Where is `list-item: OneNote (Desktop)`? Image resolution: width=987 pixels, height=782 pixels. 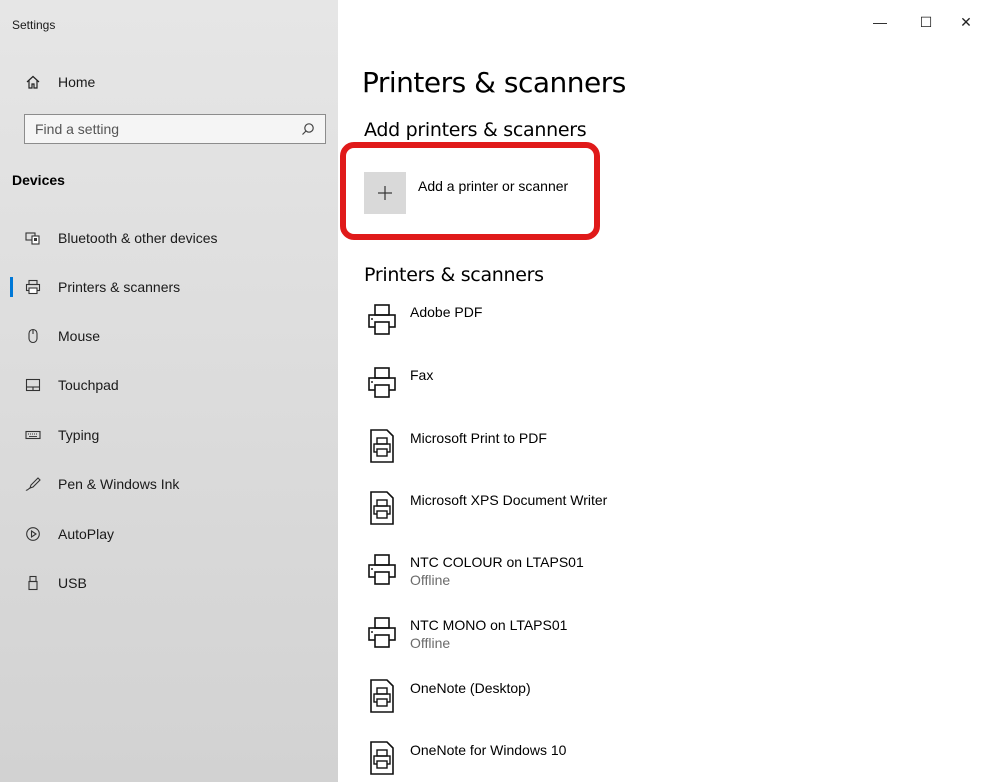 list-item: OneNote (Desktop) is located at coordinates (447, 696).